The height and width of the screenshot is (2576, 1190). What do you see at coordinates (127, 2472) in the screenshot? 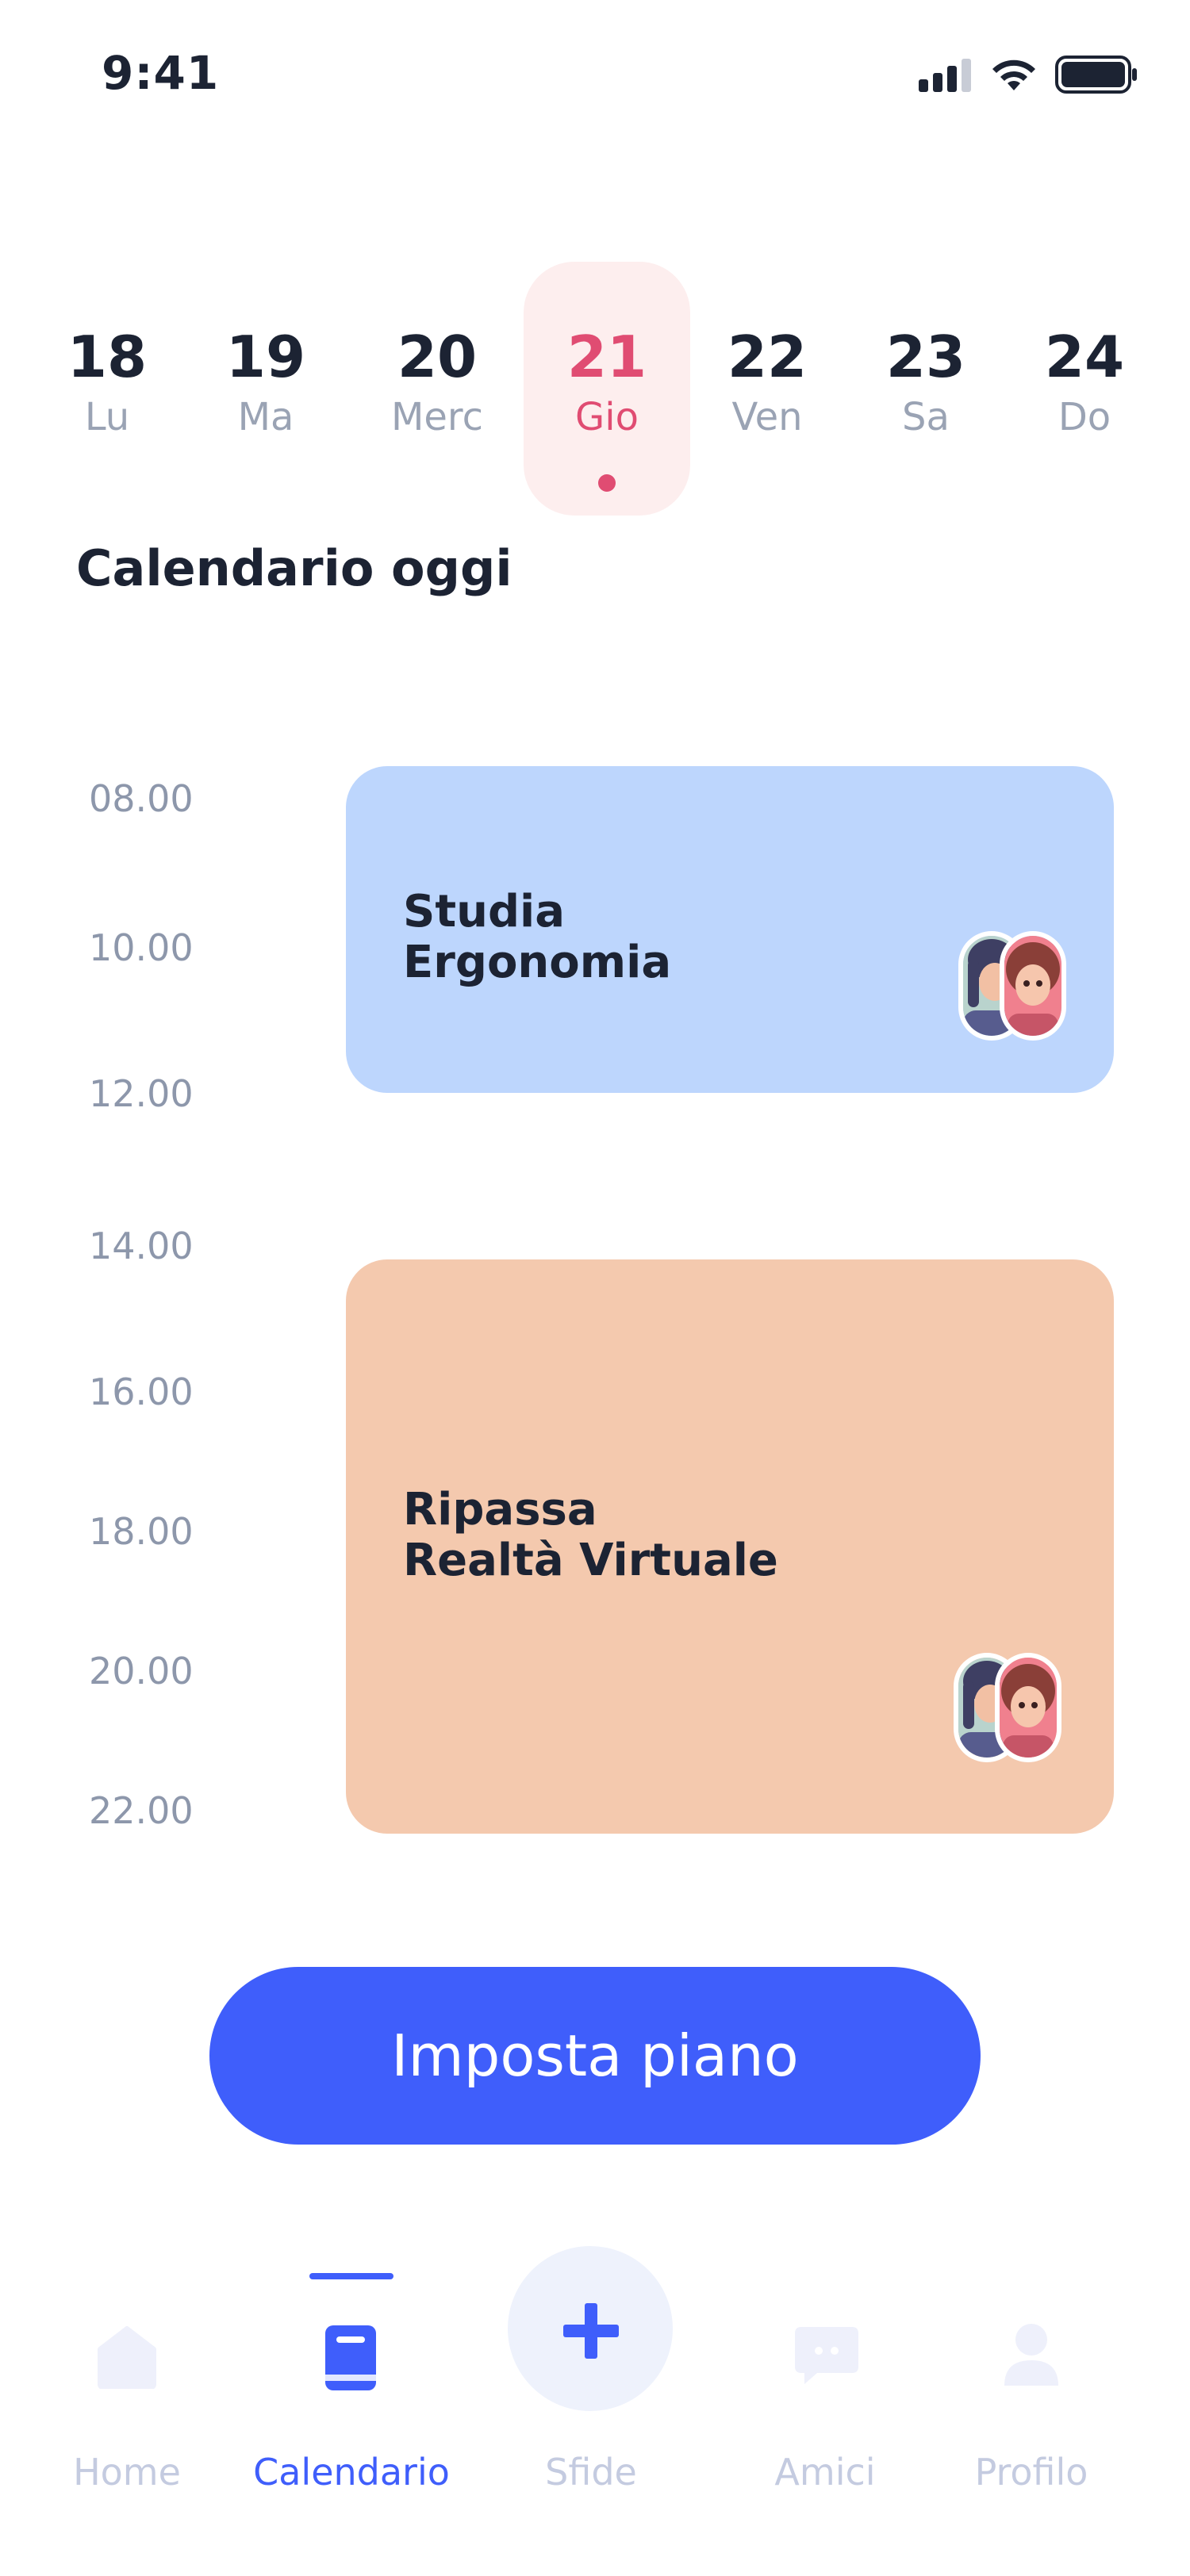
I see `nav-label: Home` at bounding box center [127, 2472].